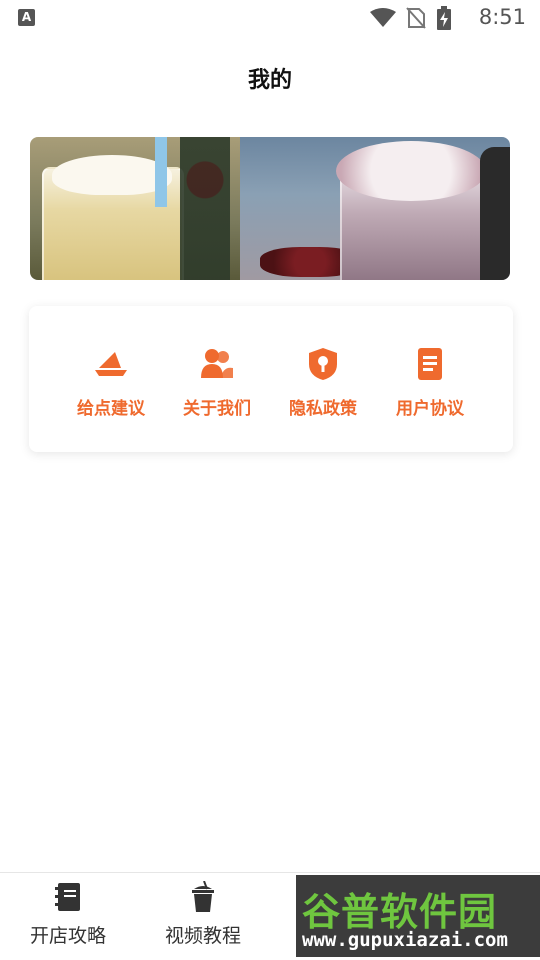 Image resolution: width=540 pixels, height=960 pixels. What do you see at coordinates (202, 936) in the screenshot?
I see `nav-label-video-tutorial: 视频教程` at bounding box center [202, 936].